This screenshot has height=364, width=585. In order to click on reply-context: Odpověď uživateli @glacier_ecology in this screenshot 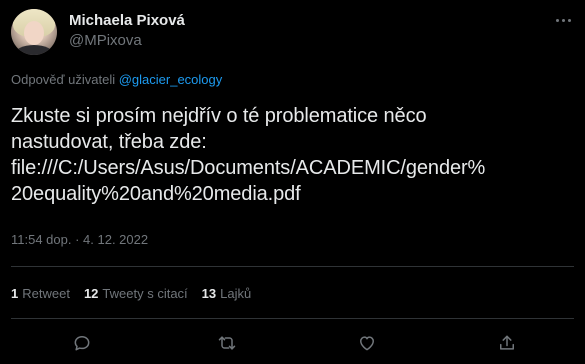, I will do `click(116, 79)`.